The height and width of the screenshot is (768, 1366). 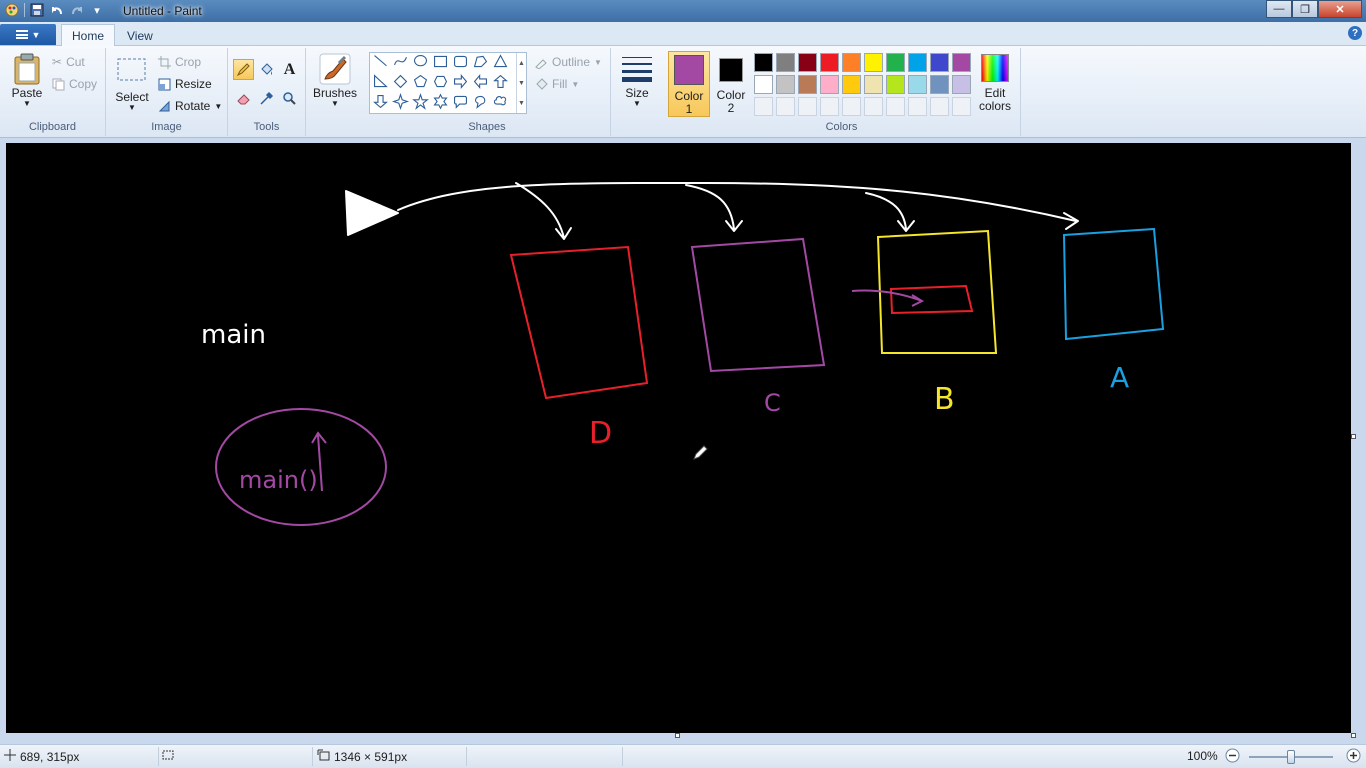 What do you see at coordinates (243, 98) in the screenshot?
I see `eraser-icon` at bounding box center [243, 98].